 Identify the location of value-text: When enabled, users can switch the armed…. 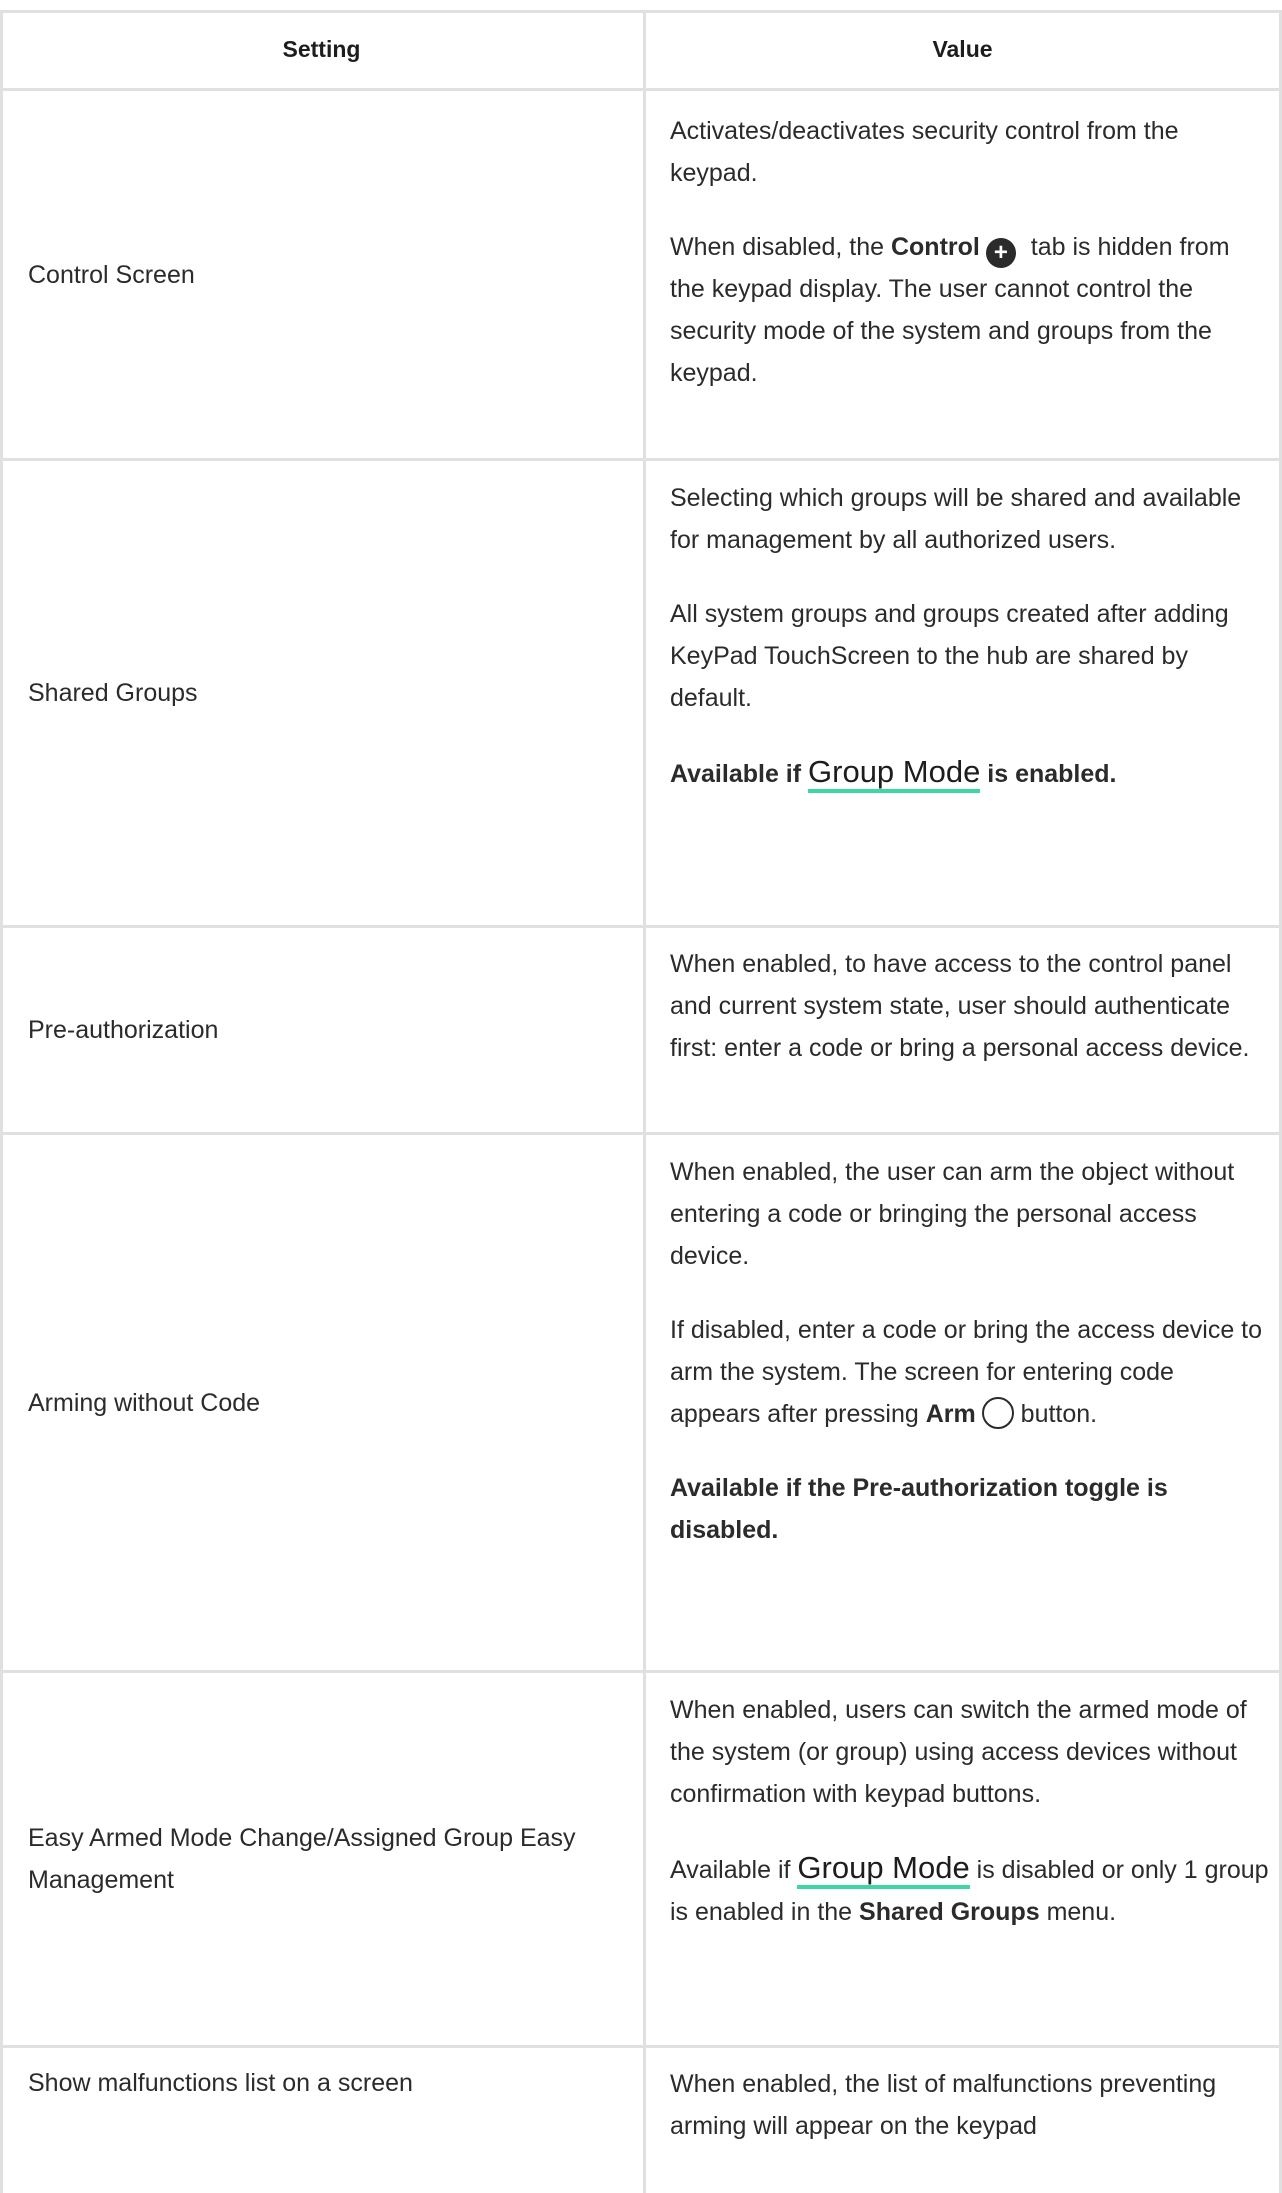
(958, 1752).